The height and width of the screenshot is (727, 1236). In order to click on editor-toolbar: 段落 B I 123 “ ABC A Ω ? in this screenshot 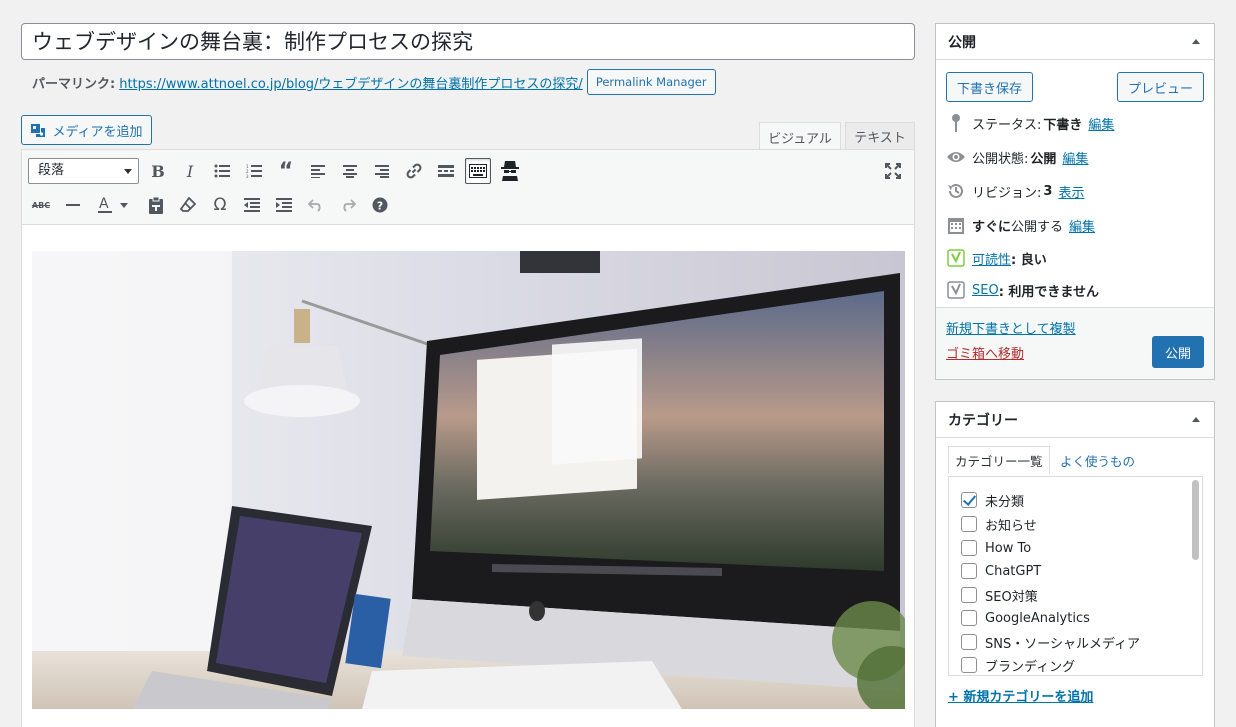, I will do `click(468, 187)`.